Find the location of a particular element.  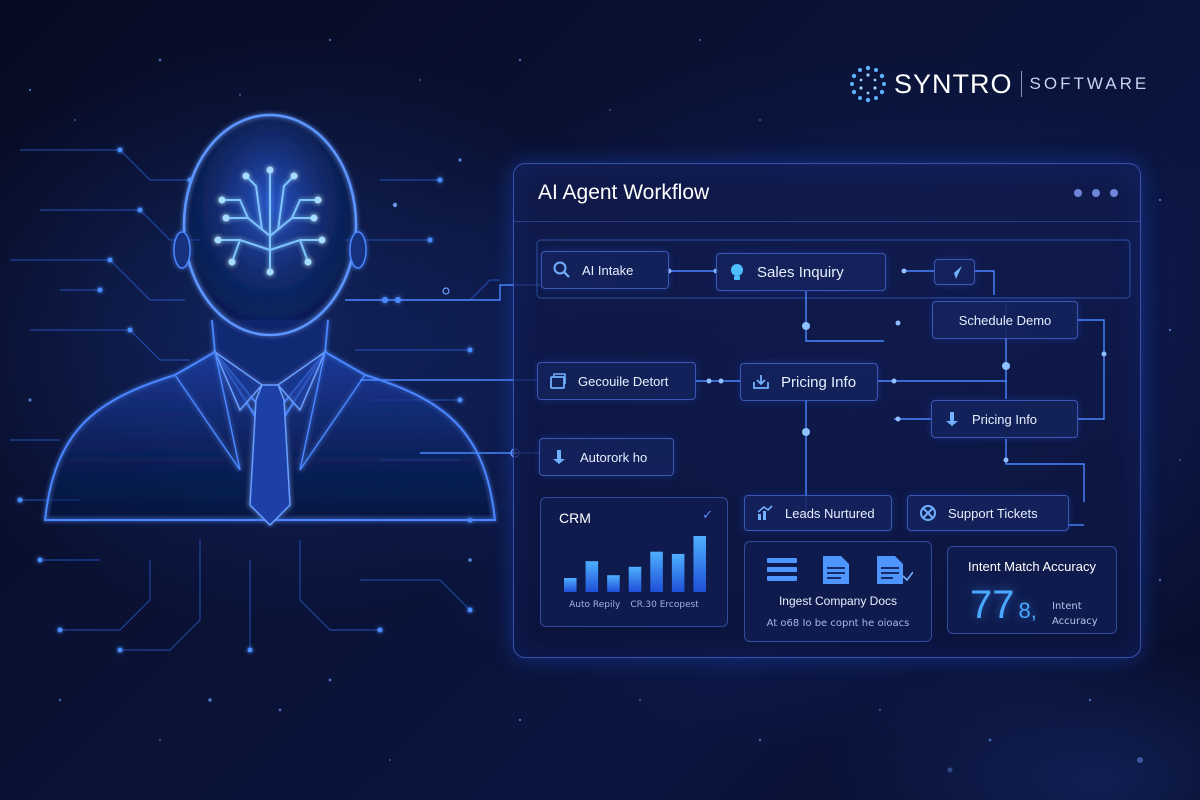

node-label: Schedule Demo is located at coordinates (1005, 320).